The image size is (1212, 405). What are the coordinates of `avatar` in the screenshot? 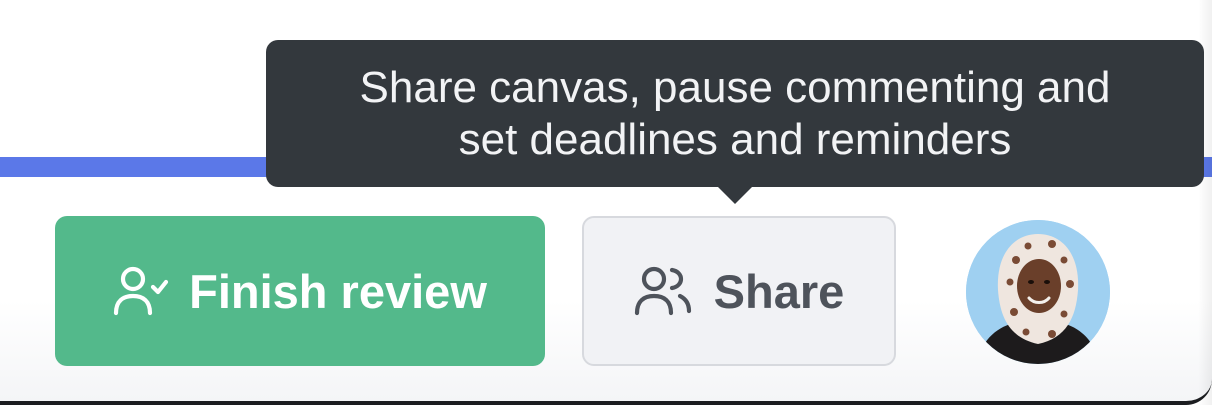 It's located at (1038, 292).